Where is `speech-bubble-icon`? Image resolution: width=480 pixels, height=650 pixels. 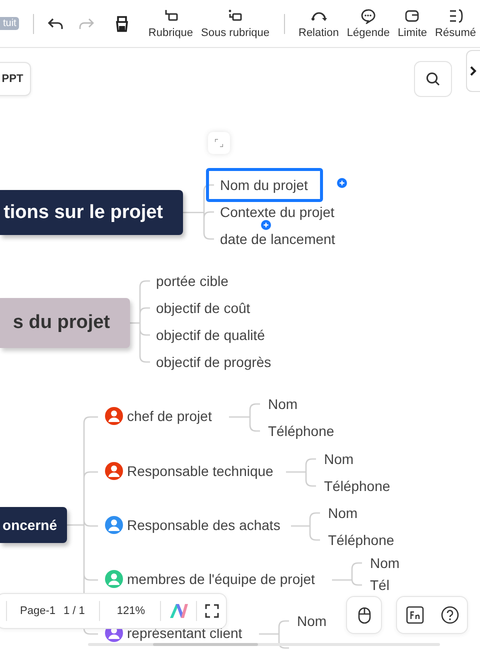 speech-bubble-icon is located at coordinates (368, 16).